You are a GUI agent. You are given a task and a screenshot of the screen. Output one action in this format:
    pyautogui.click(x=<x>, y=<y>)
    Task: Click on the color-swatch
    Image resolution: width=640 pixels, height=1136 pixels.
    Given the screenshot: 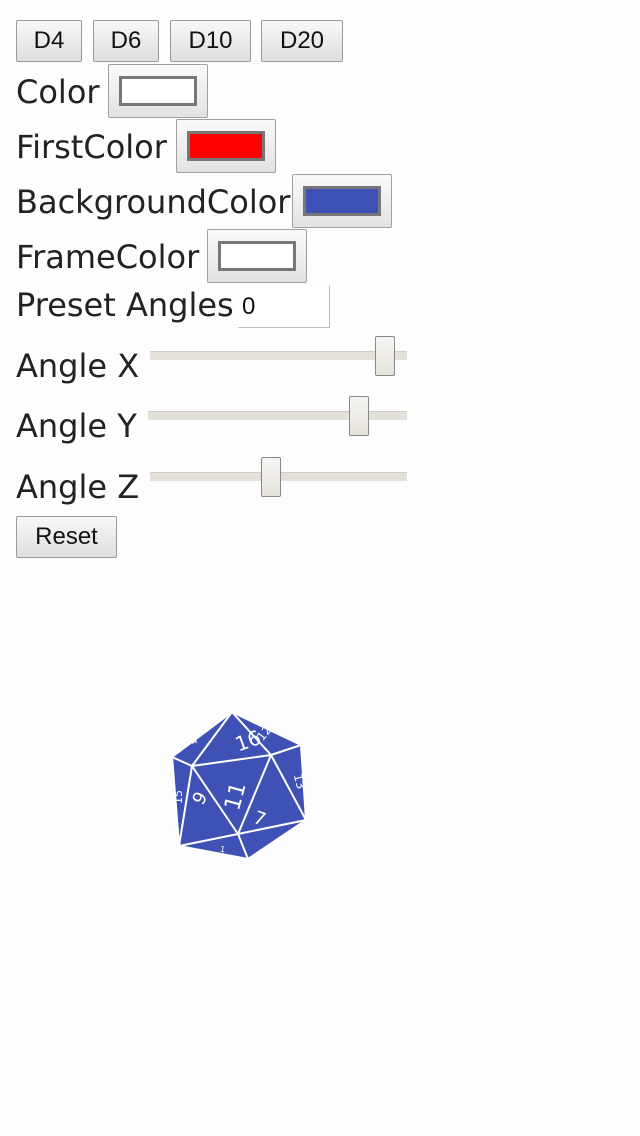 What is the action you would take?
    pyautogui.click(x=158, y=91)
    